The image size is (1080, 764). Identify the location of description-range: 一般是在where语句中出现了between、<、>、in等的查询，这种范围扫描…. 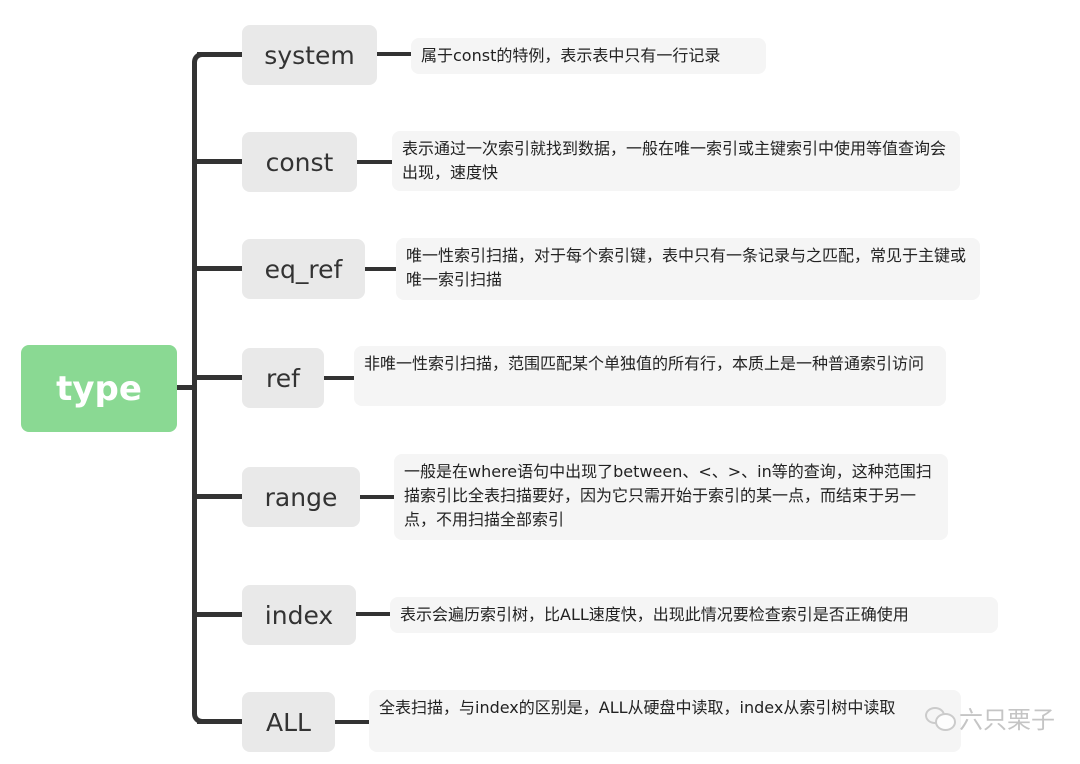
(671, 497).